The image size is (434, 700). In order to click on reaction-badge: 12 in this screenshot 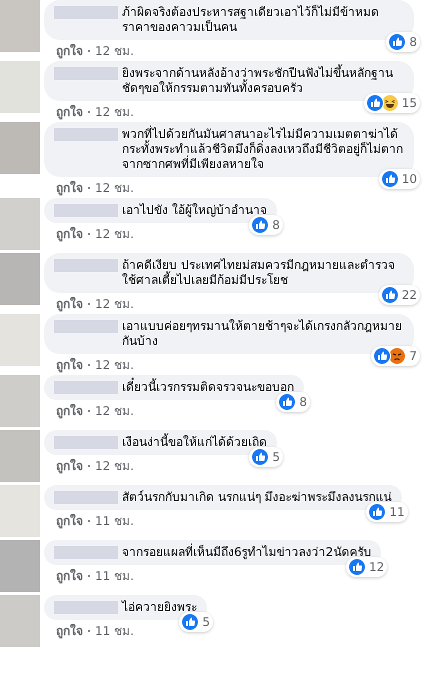, I will do `click(367, 567)`.